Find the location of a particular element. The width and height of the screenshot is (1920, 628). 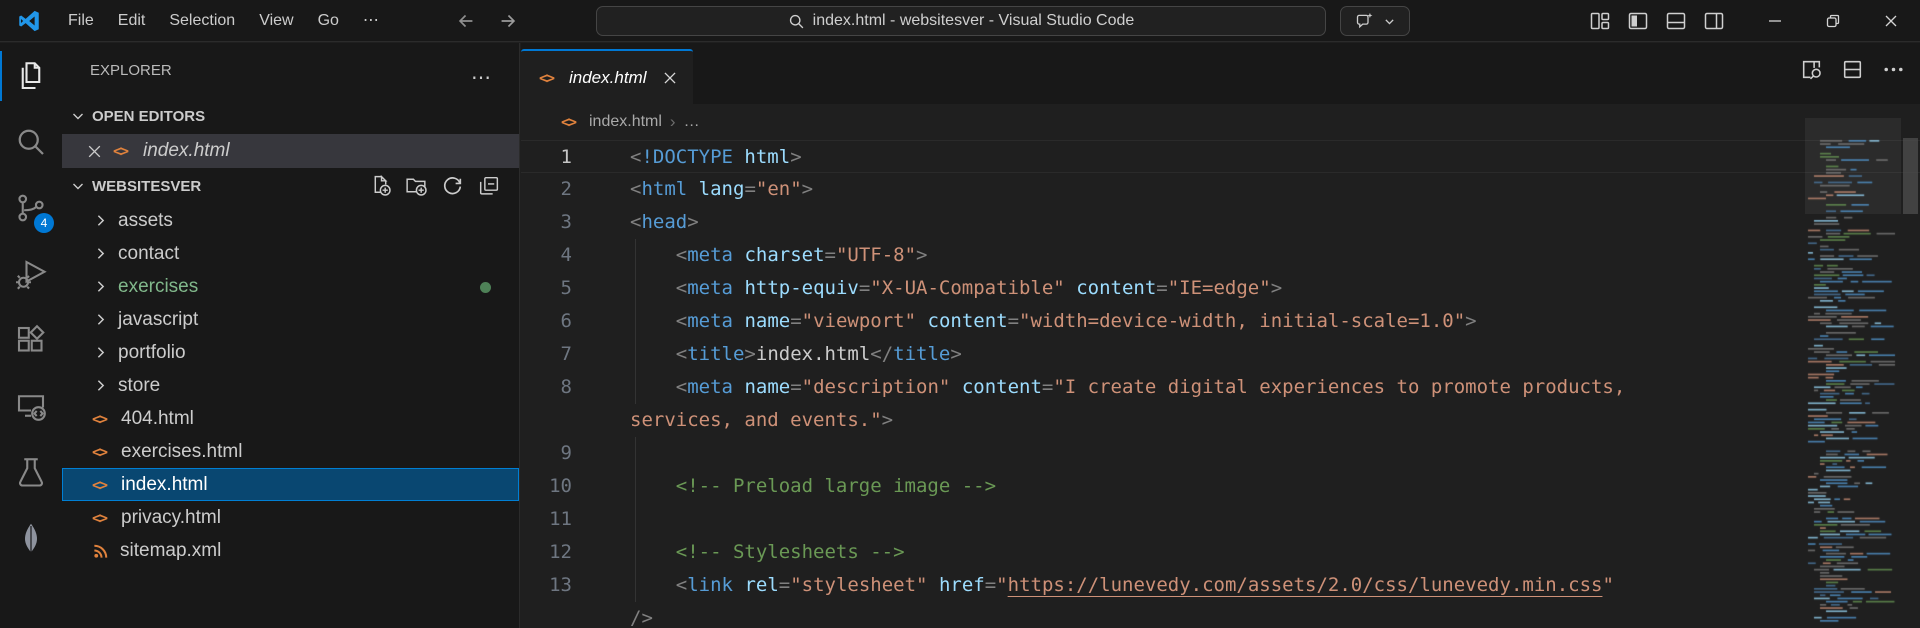

restore-button is located at coordinates (1833, 21).